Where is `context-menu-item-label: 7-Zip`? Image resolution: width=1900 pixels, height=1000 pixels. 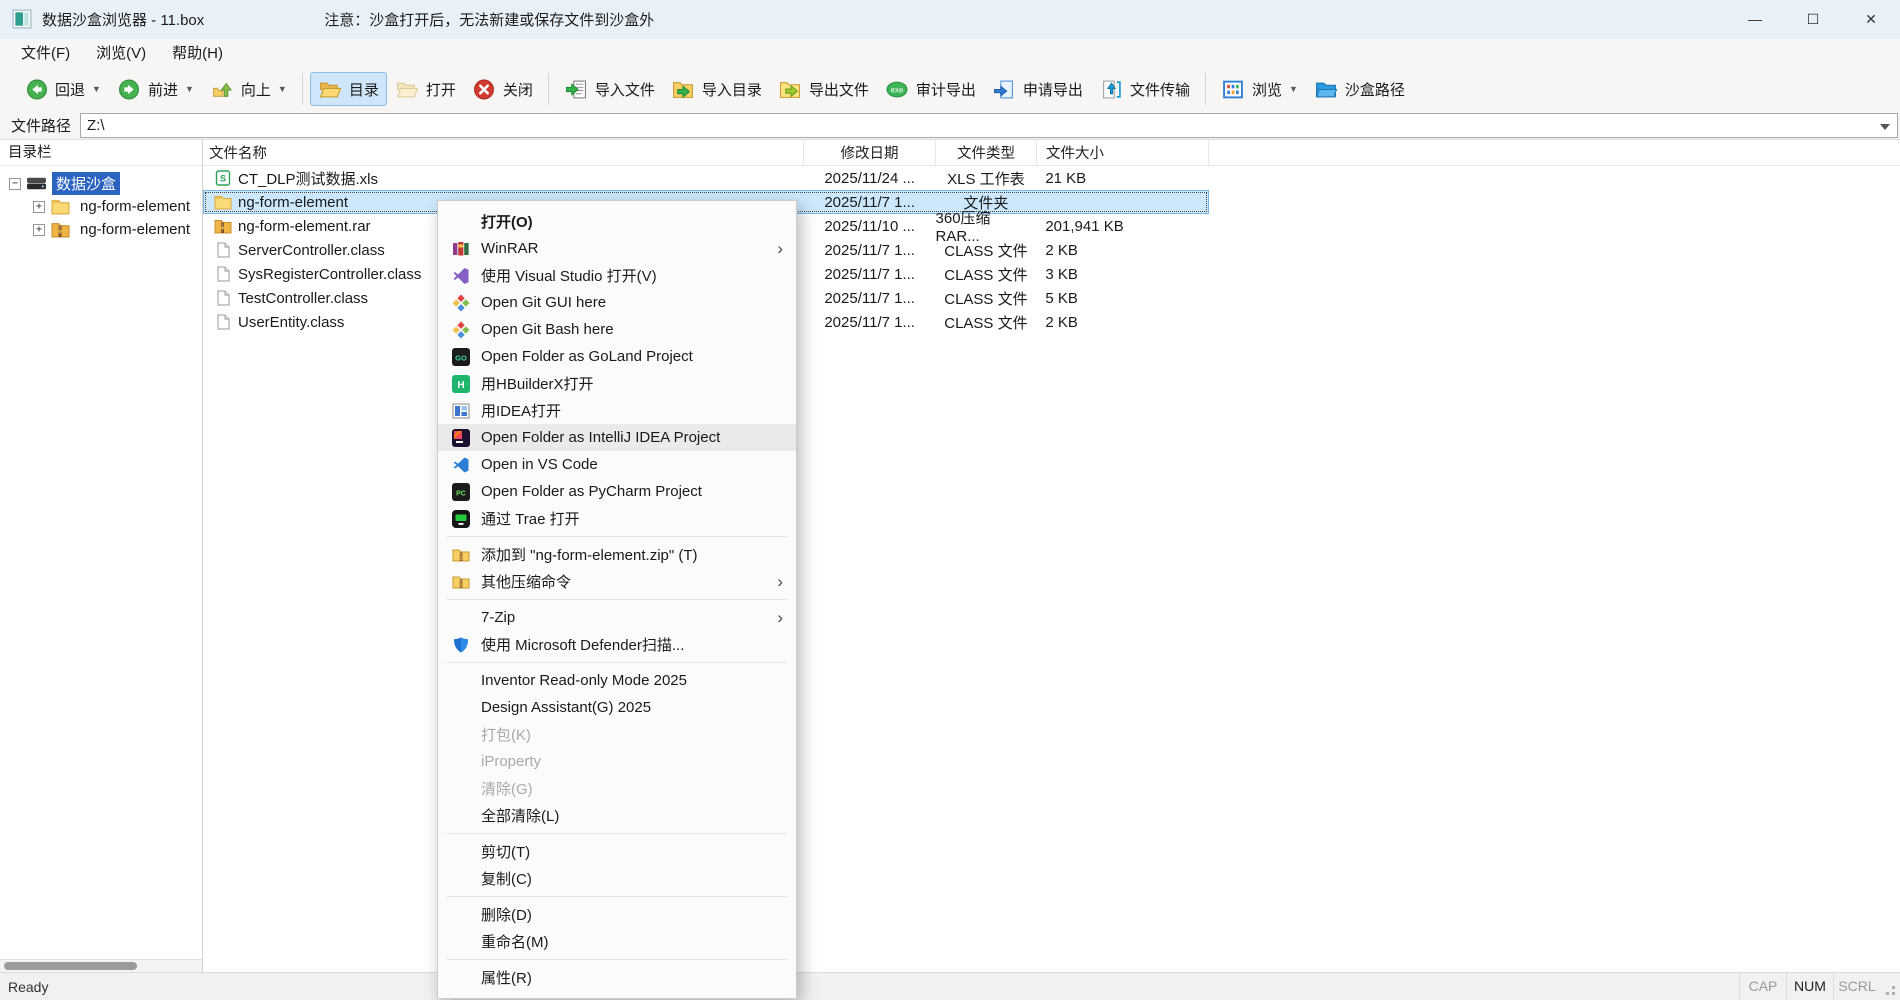 context-menu-item-label: 7-Zip is located at coordinates (498, 617).